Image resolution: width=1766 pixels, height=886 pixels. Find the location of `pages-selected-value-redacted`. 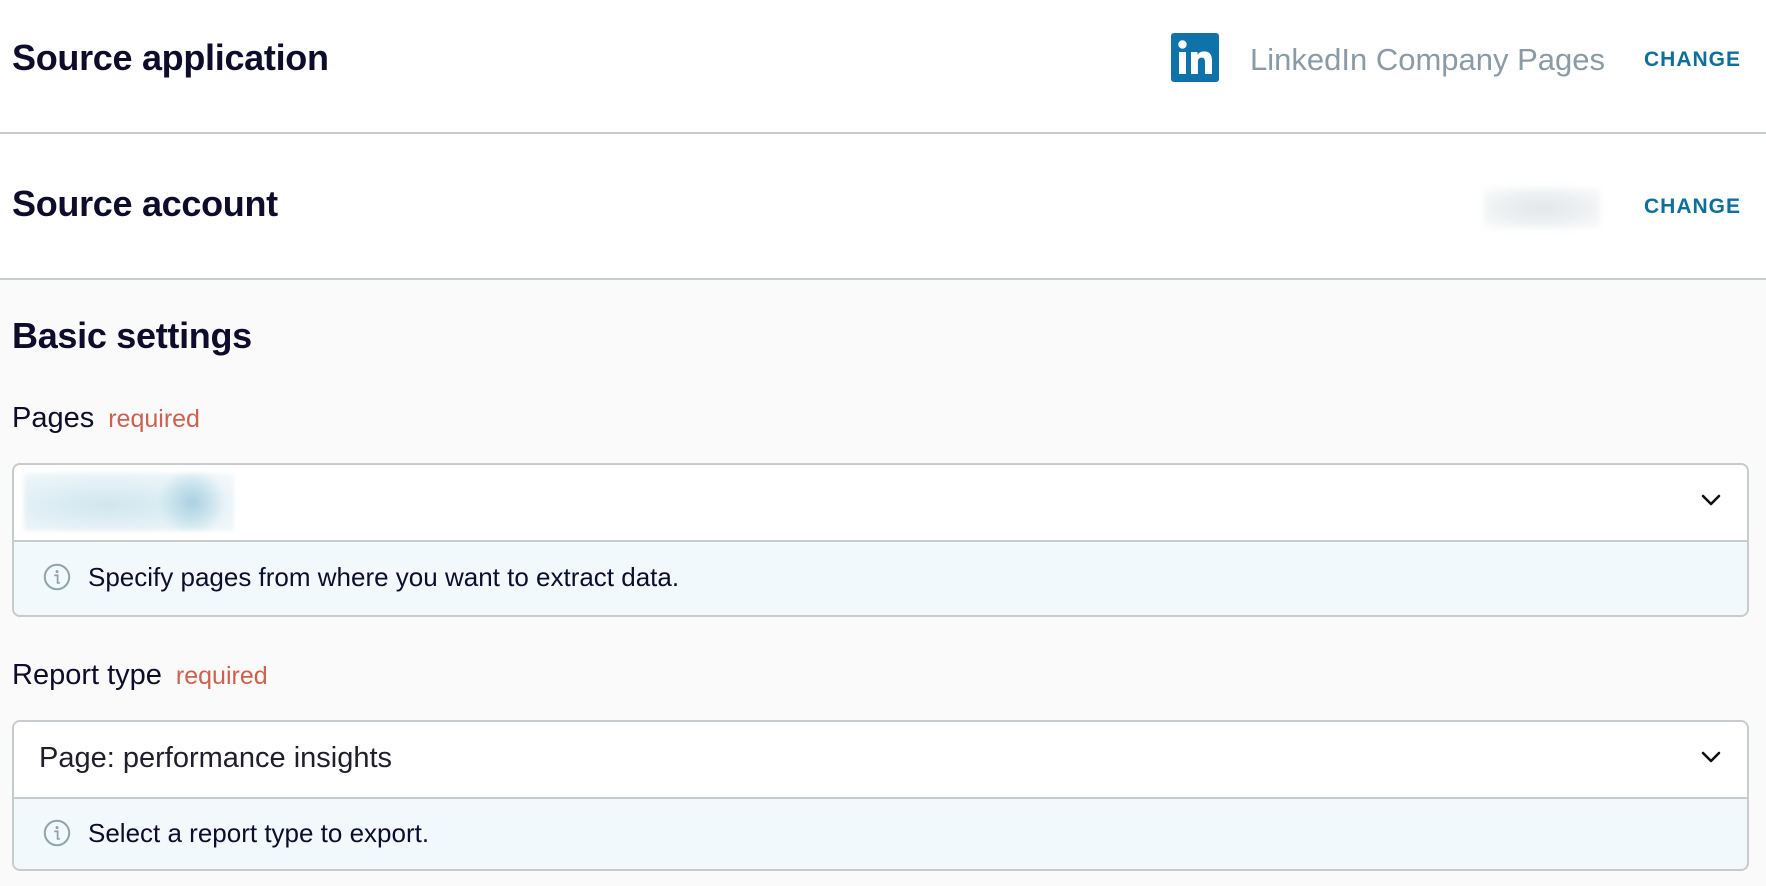

pages-selected-value-redacted is located at coordinates (129, 502).